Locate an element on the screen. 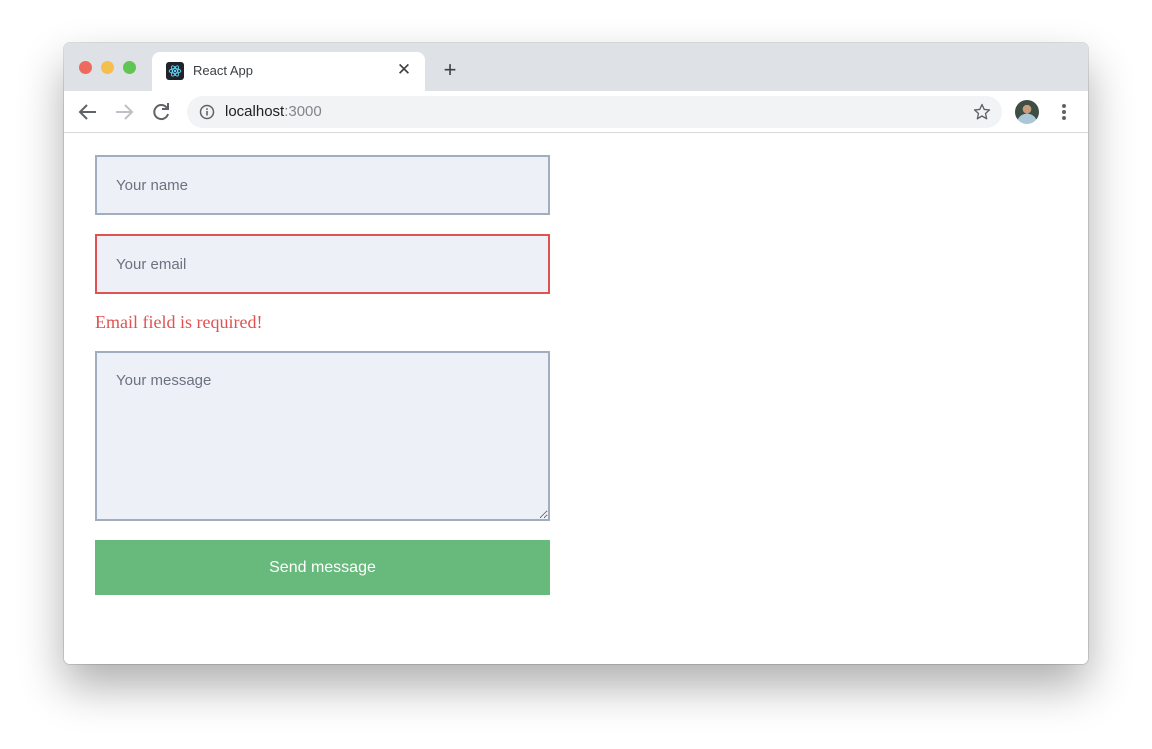  tab-react-app: React App ✕ is located at coordinates (288, 71).